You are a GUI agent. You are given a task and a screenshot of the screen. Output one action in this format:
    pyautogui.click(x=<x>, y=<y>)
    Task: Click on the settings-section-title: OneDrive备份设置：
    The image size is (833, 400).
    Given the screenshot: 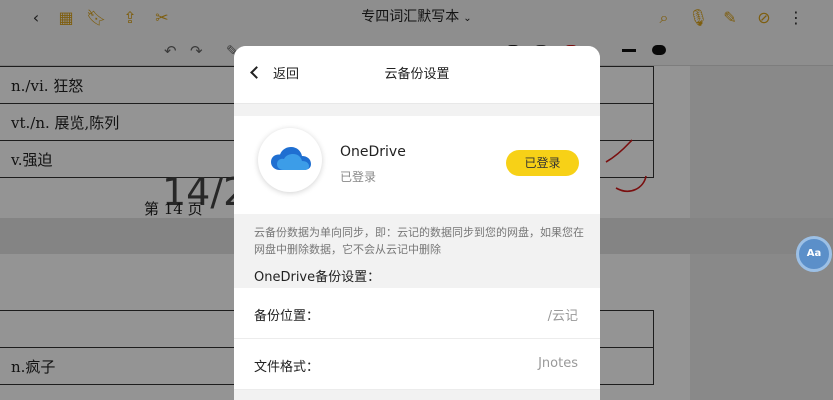 What is the action you would take?
    pyautogui.click(x=317, y=277)
    